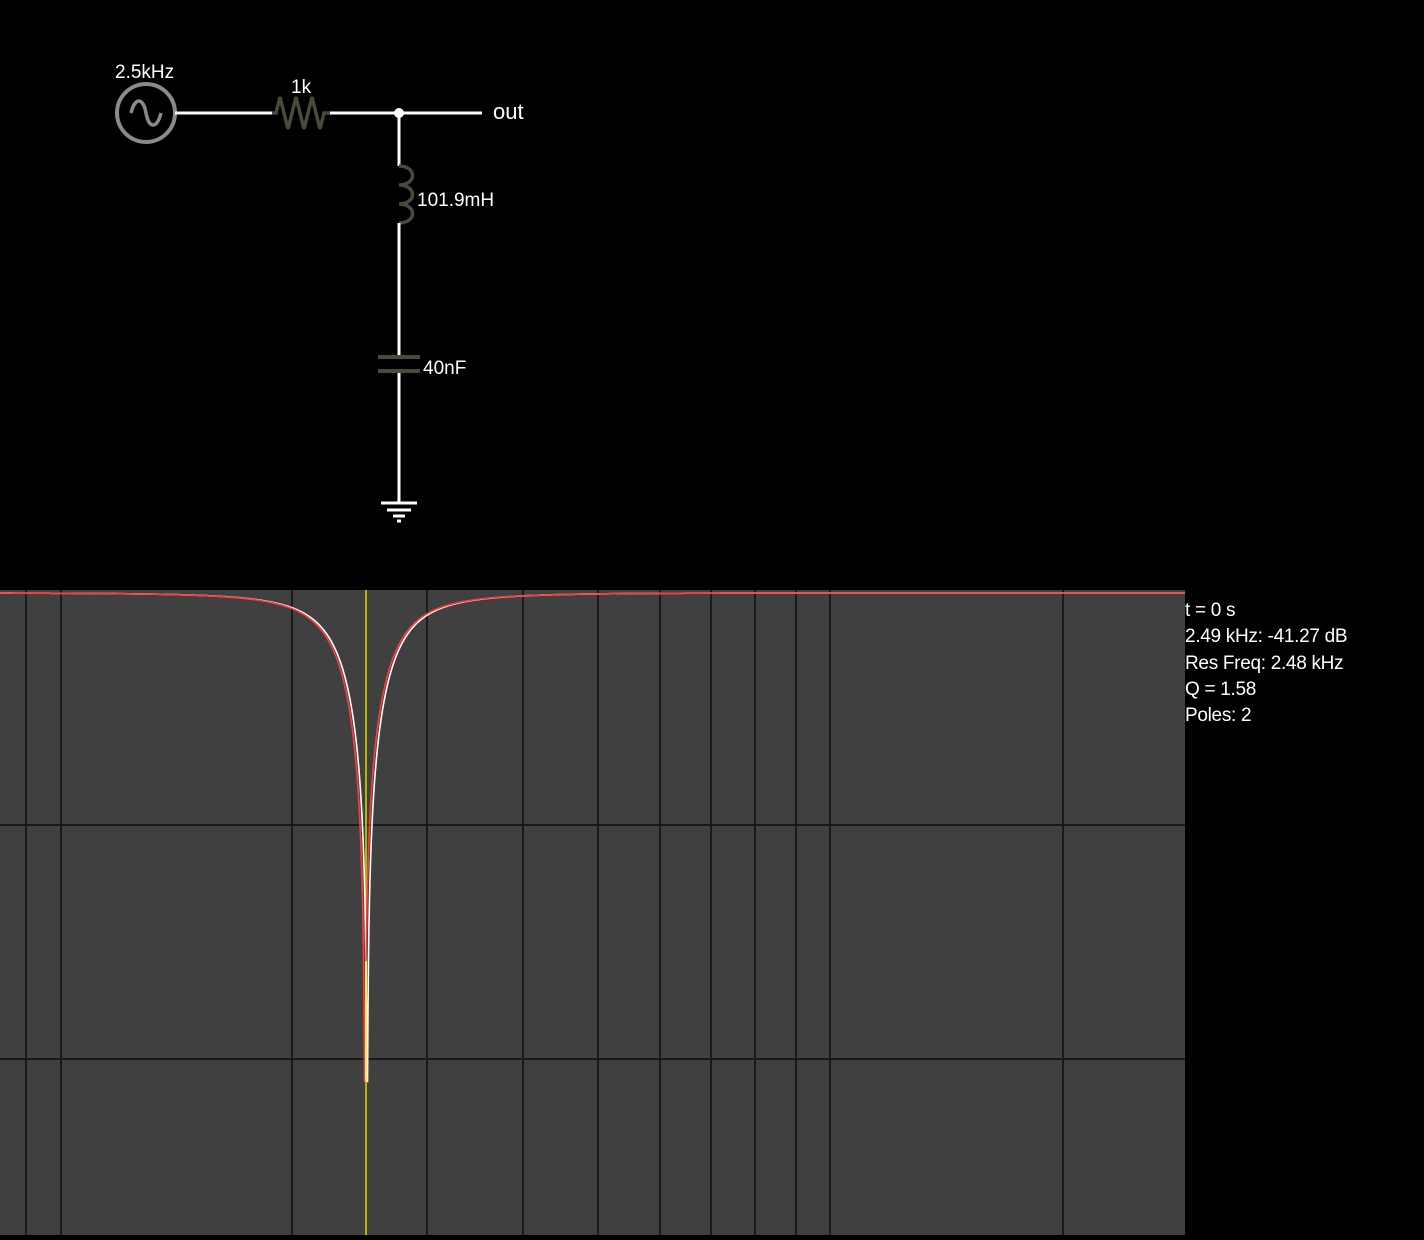 This screenshot has width=1424, height=1240. I want to click on resistor-label: 1k, so click(301, 87).